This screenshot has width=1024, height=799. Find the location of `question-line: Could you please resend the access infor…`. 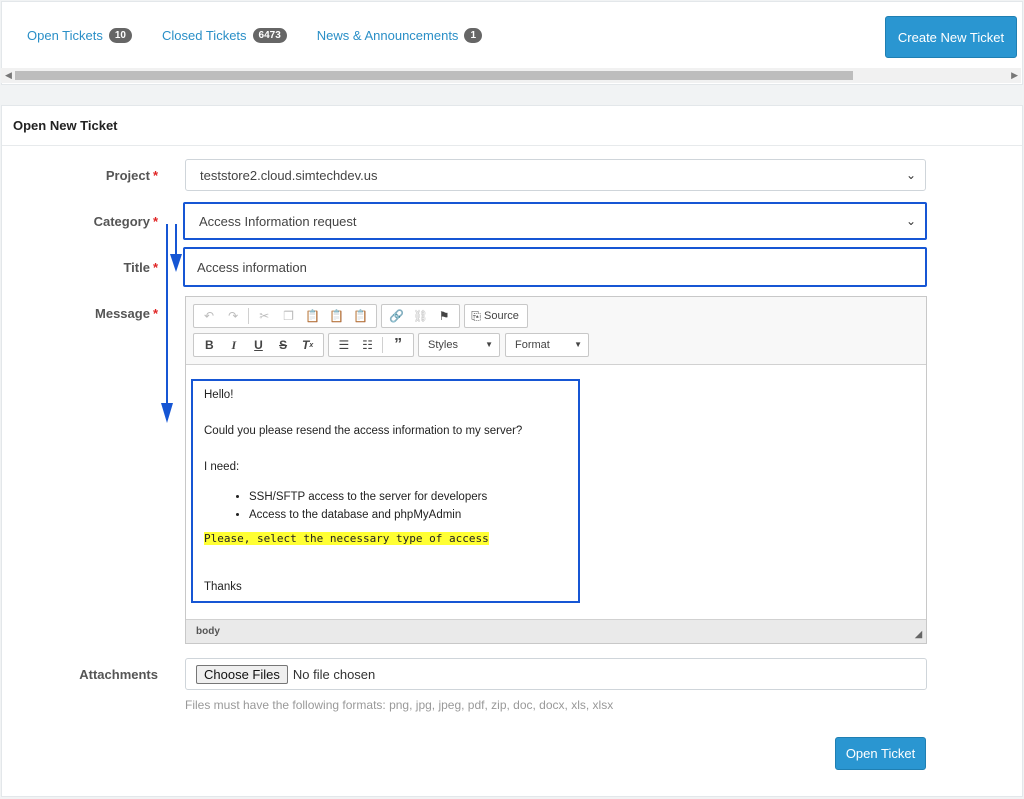

question-line: Could you please resend the access infor… is located at coordinates (363, 431).